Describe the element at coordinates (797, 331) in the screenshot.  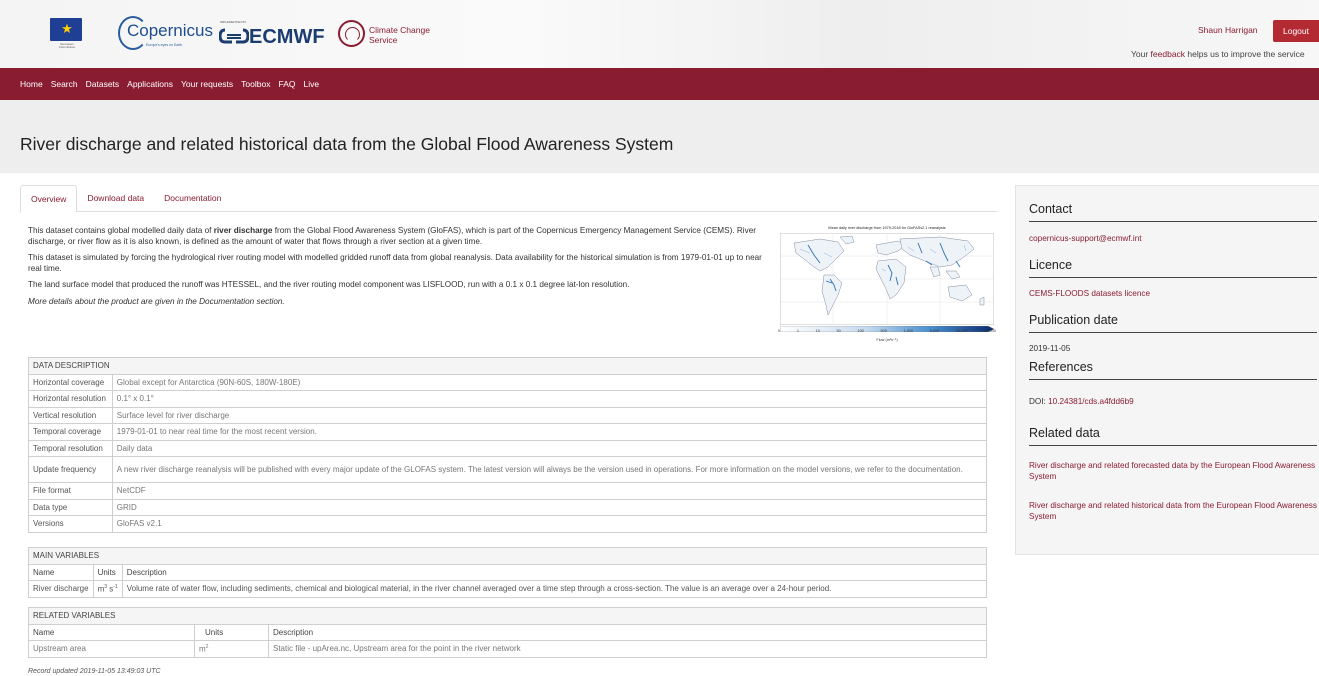
I see `map-tick: 1` at that location.